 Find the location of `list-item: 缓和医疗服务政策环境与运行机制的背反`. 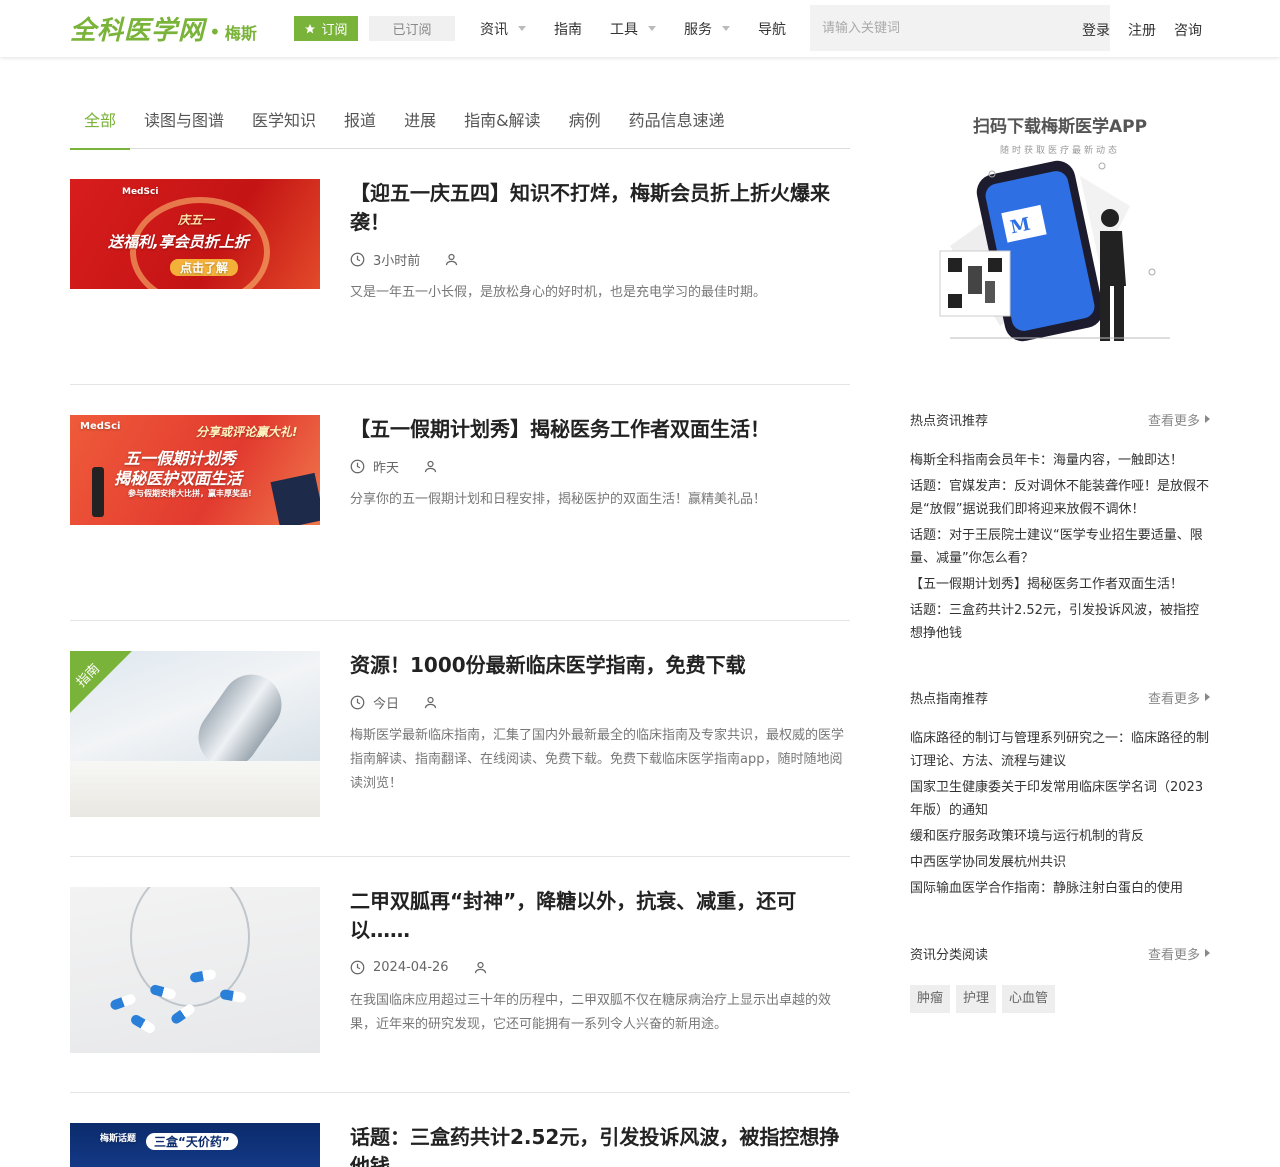

list-item: 缓和医疗服务政策环境与运行机制的背反 is located at coordinates (1060, 836).